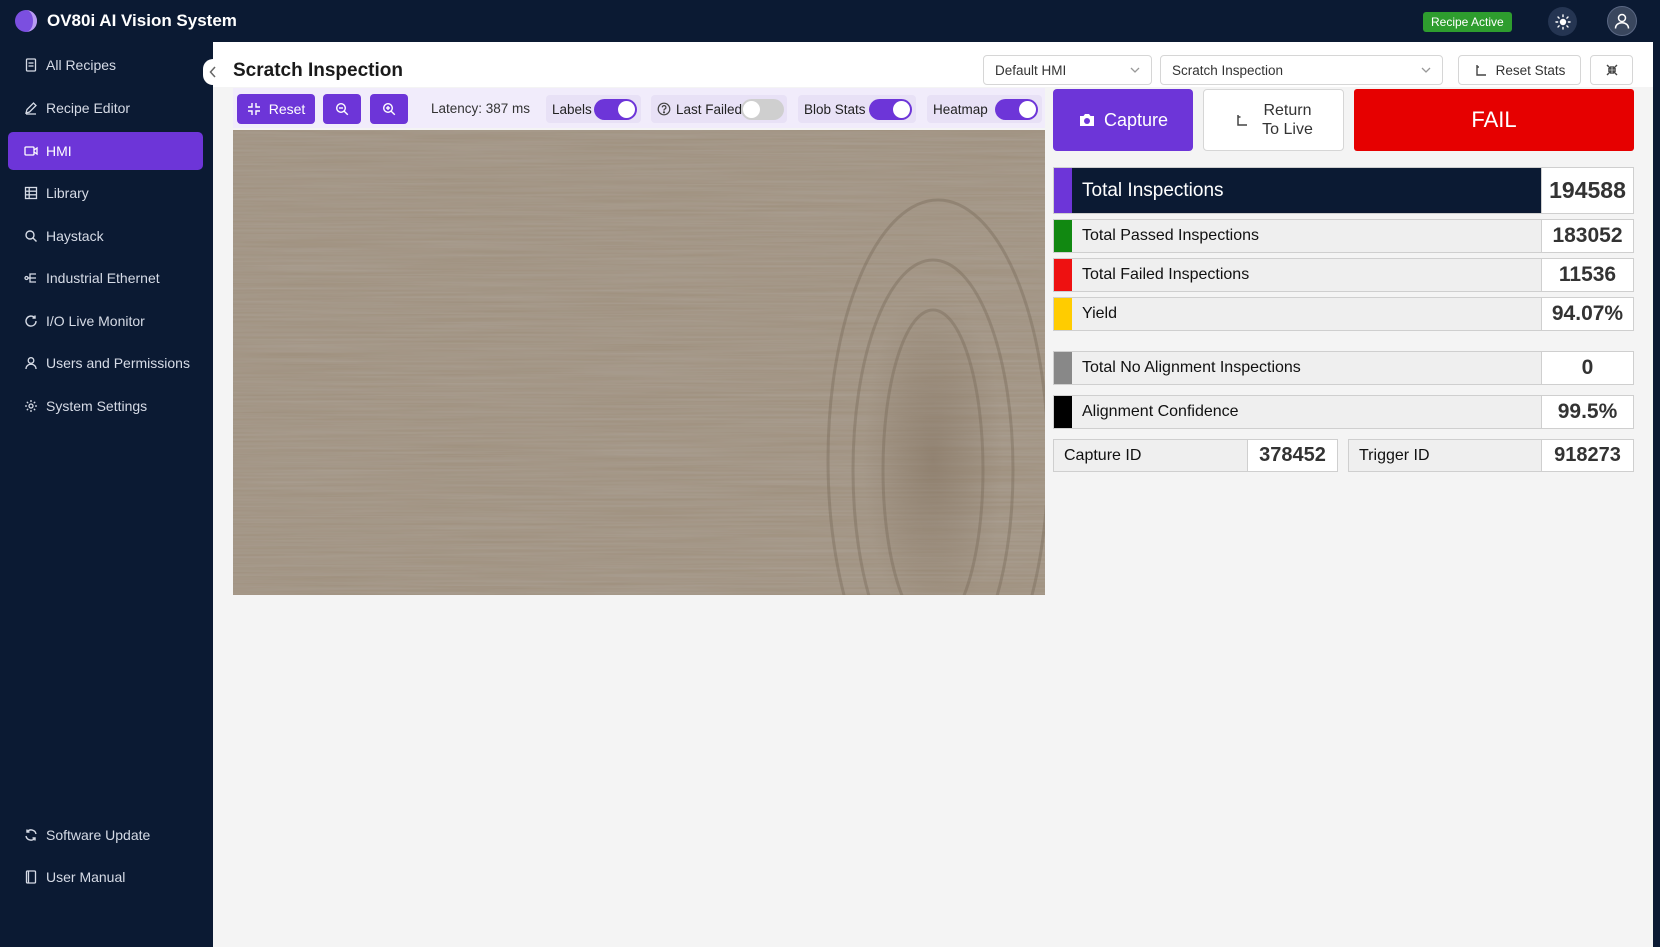  I want to click on return-label-line2: To Live, so click(1287, 129).